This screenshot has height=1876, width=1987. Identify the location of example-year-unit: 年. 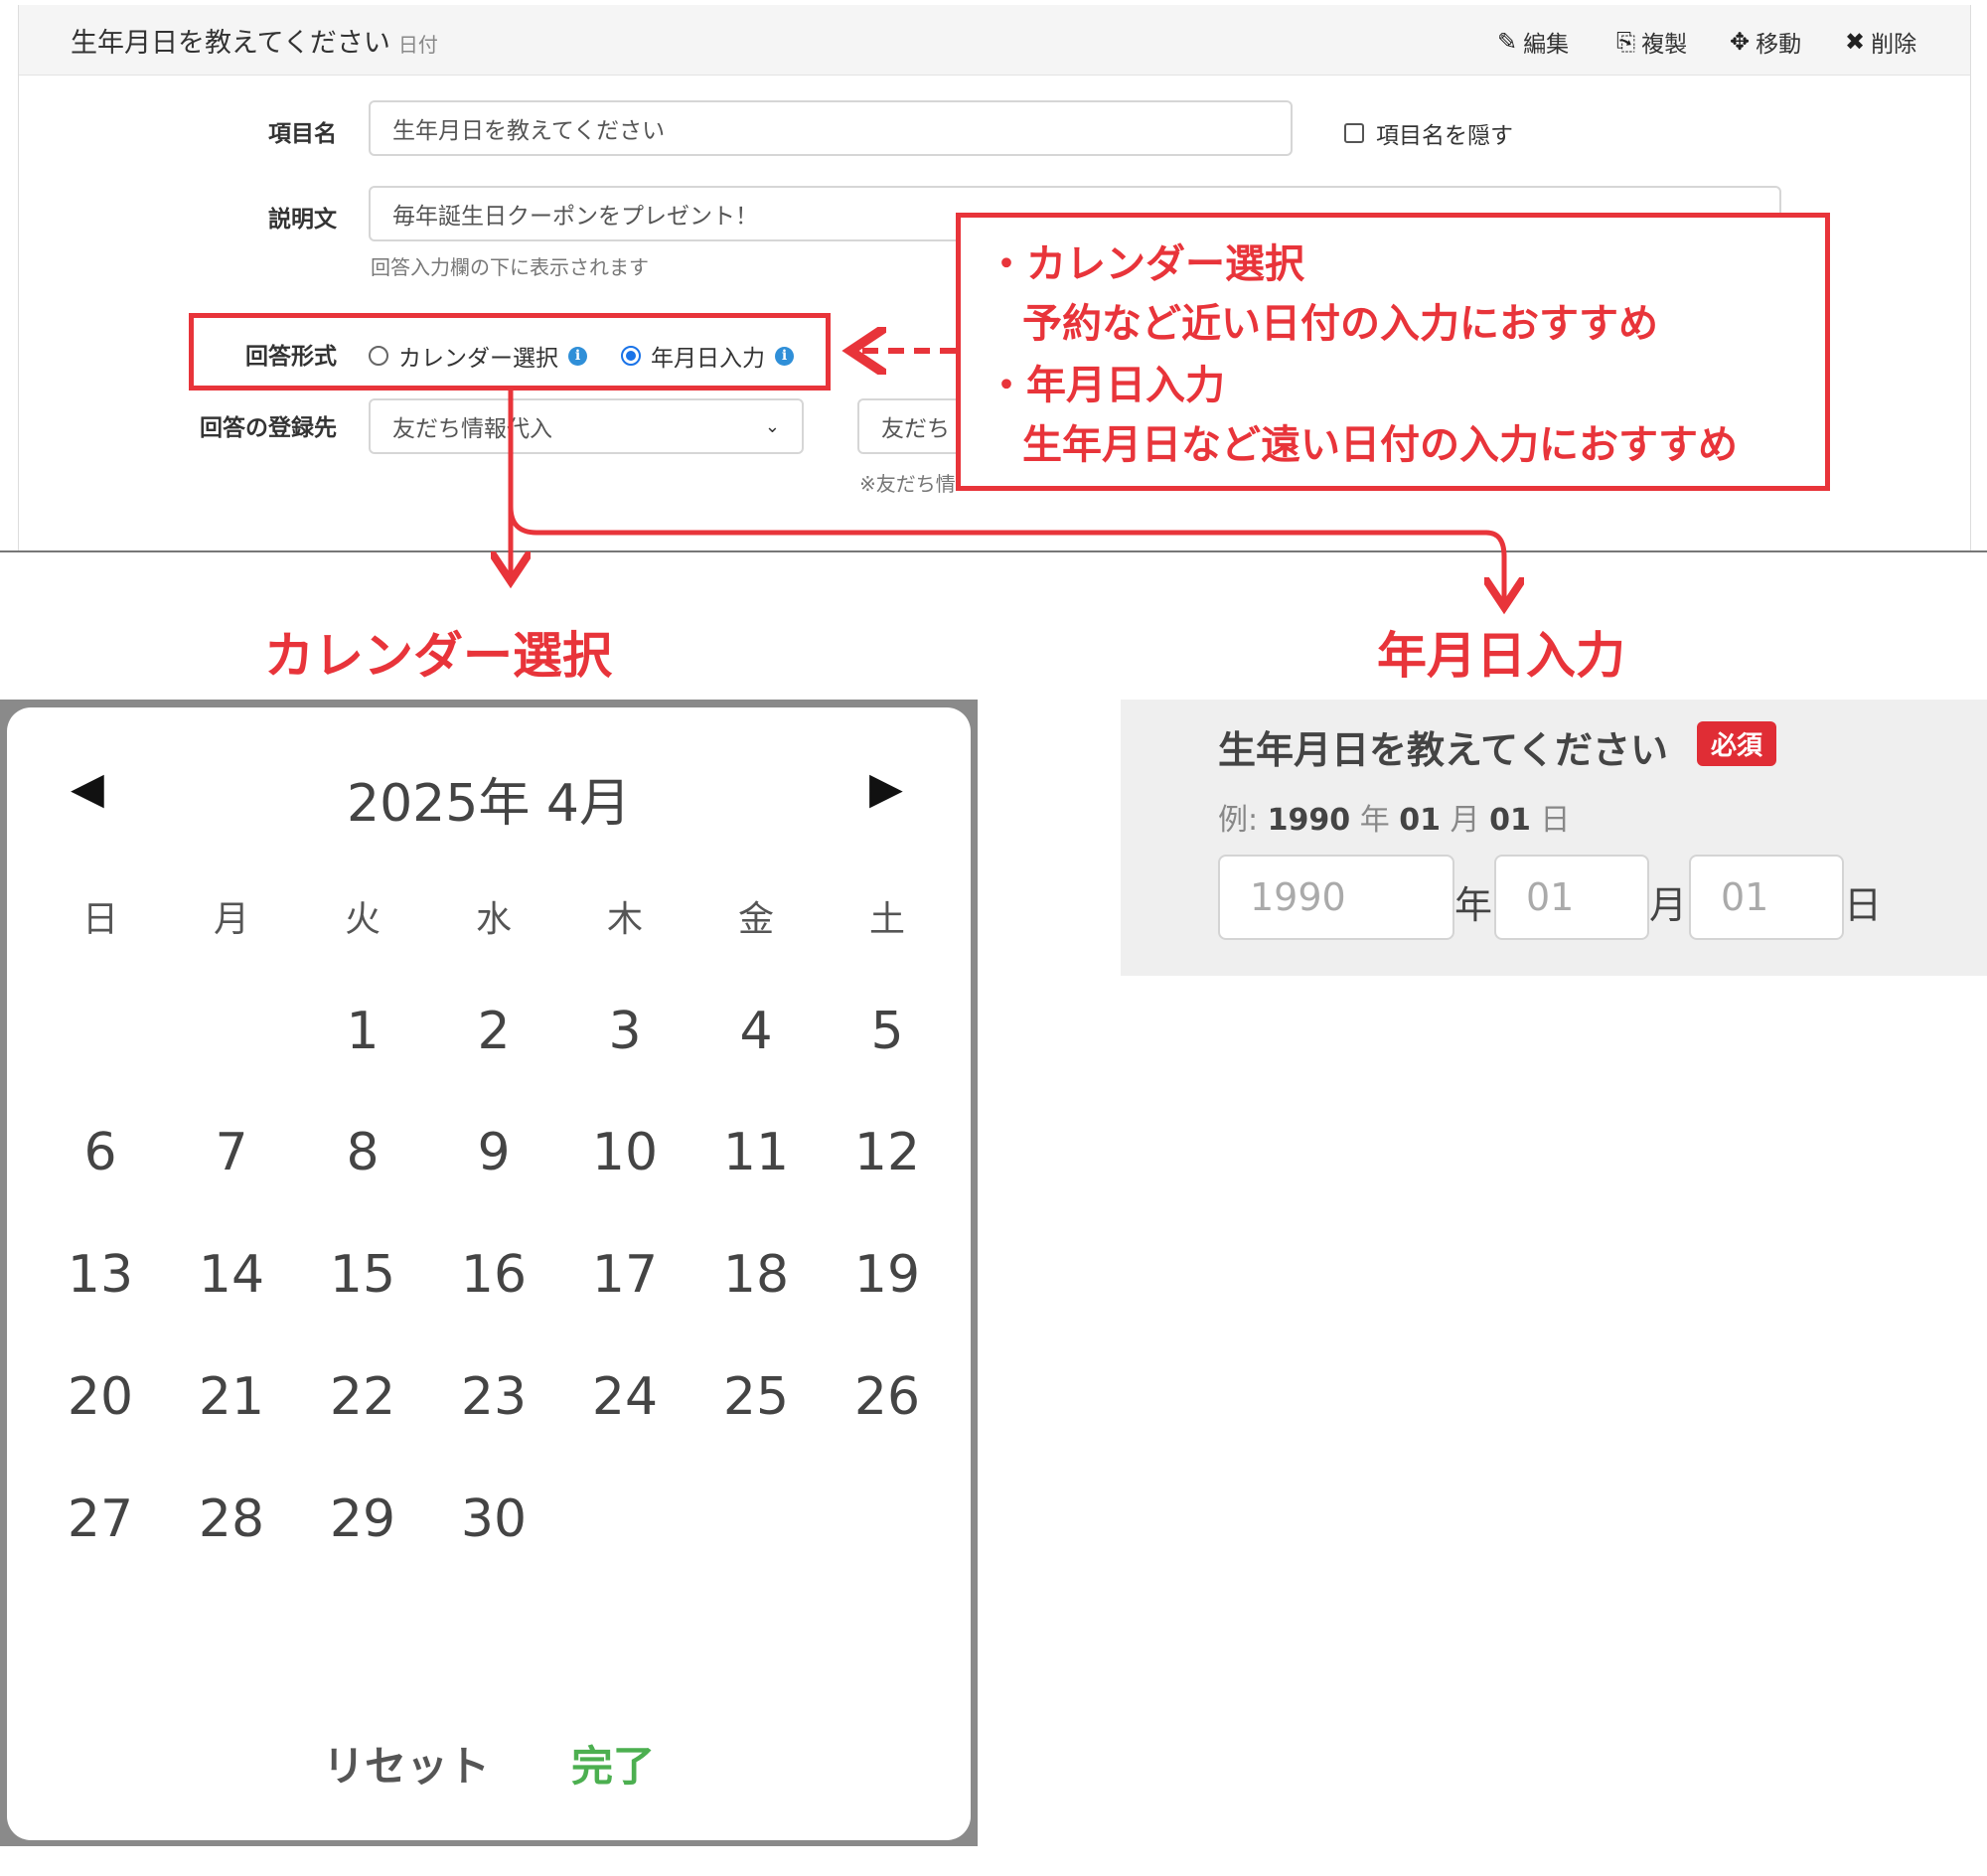
(1374, 820).